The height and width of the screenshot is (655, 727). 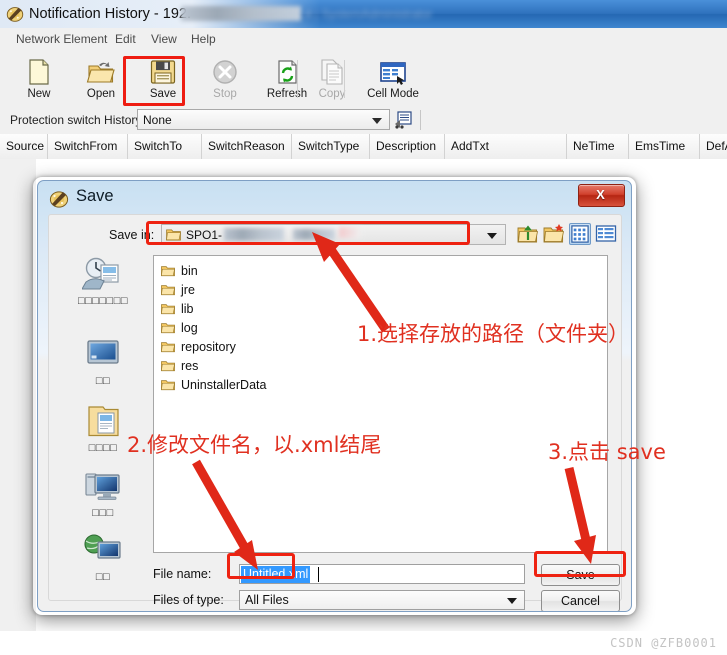 What do you see at coordinates (528, 234) in the screenshot?
I see `up-one-level-icon` at bounding box center [528, 234].